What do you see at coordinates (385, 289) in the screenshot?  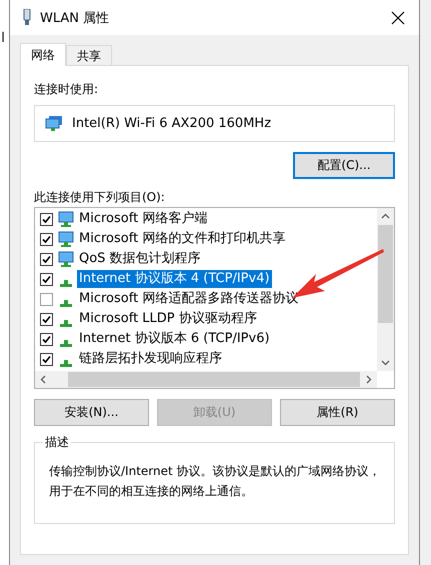 I see `vertical-scrollbar` at bounding box center [385, 289].